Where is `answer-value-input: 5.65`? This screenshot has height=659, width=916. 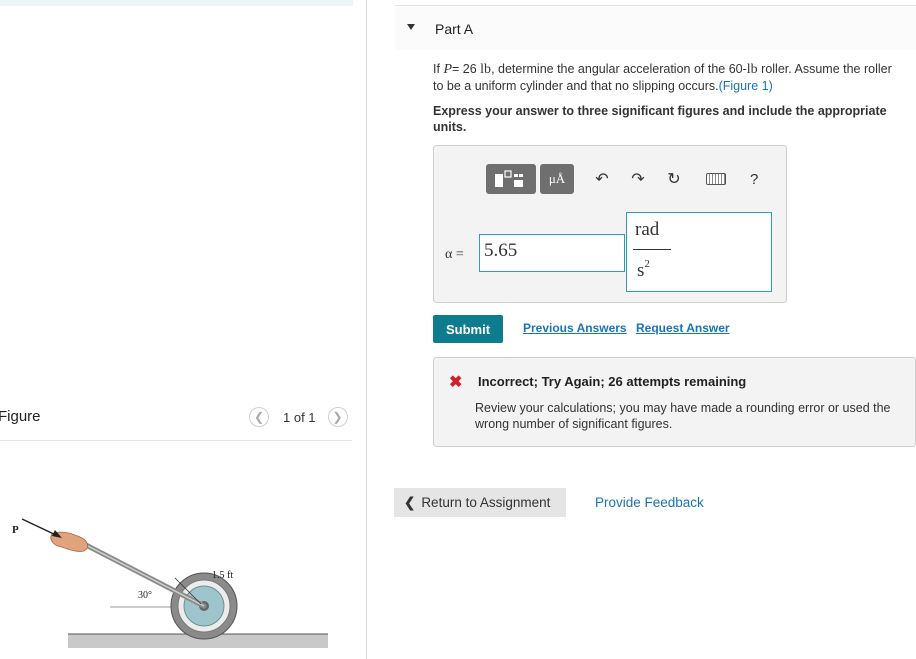
answer-value-input: 5.65 is located at coordinates (552, 253).